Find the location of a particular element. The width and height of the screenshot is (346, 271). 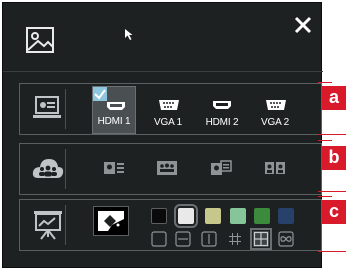

pattern-infinity-icon is located at coordinates (286, 239).